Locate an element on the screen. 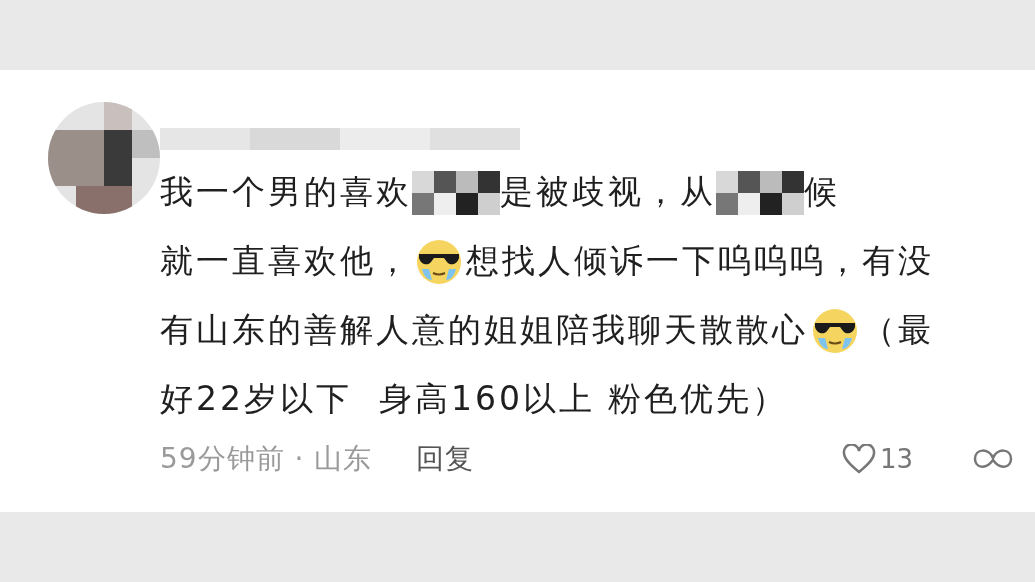 This screenshot has width=1035, height=582. comment-text: 我一个男的喜欢 is located at coordinates (286, 192).